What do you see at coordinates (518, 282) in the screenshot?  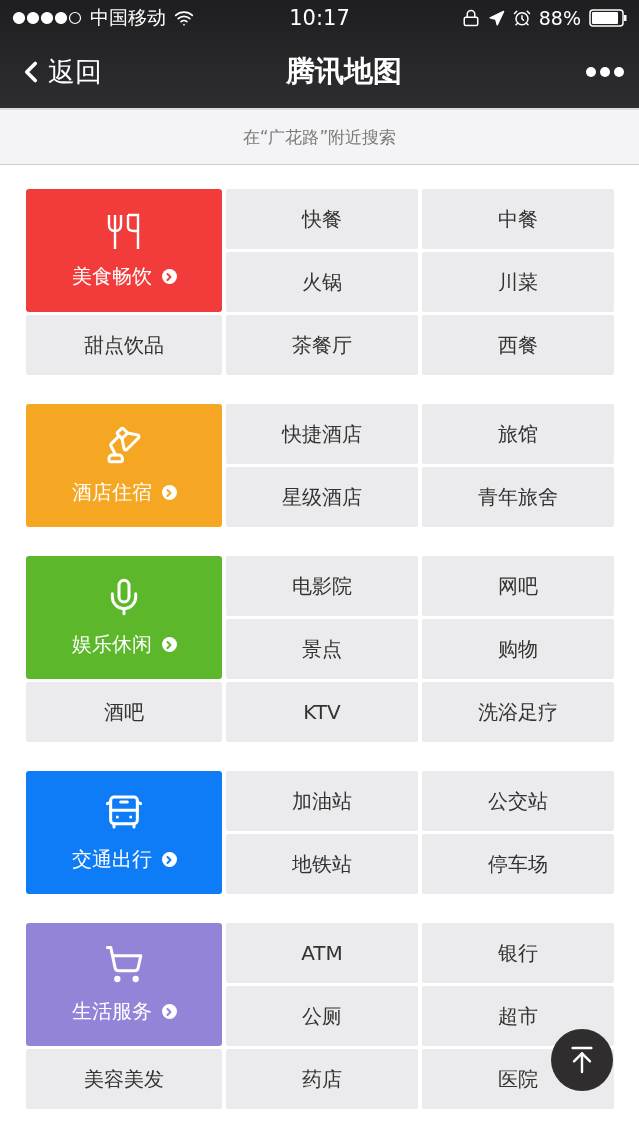 I see `subcategory-tile: 川菜` at bounding box center [518, 282].